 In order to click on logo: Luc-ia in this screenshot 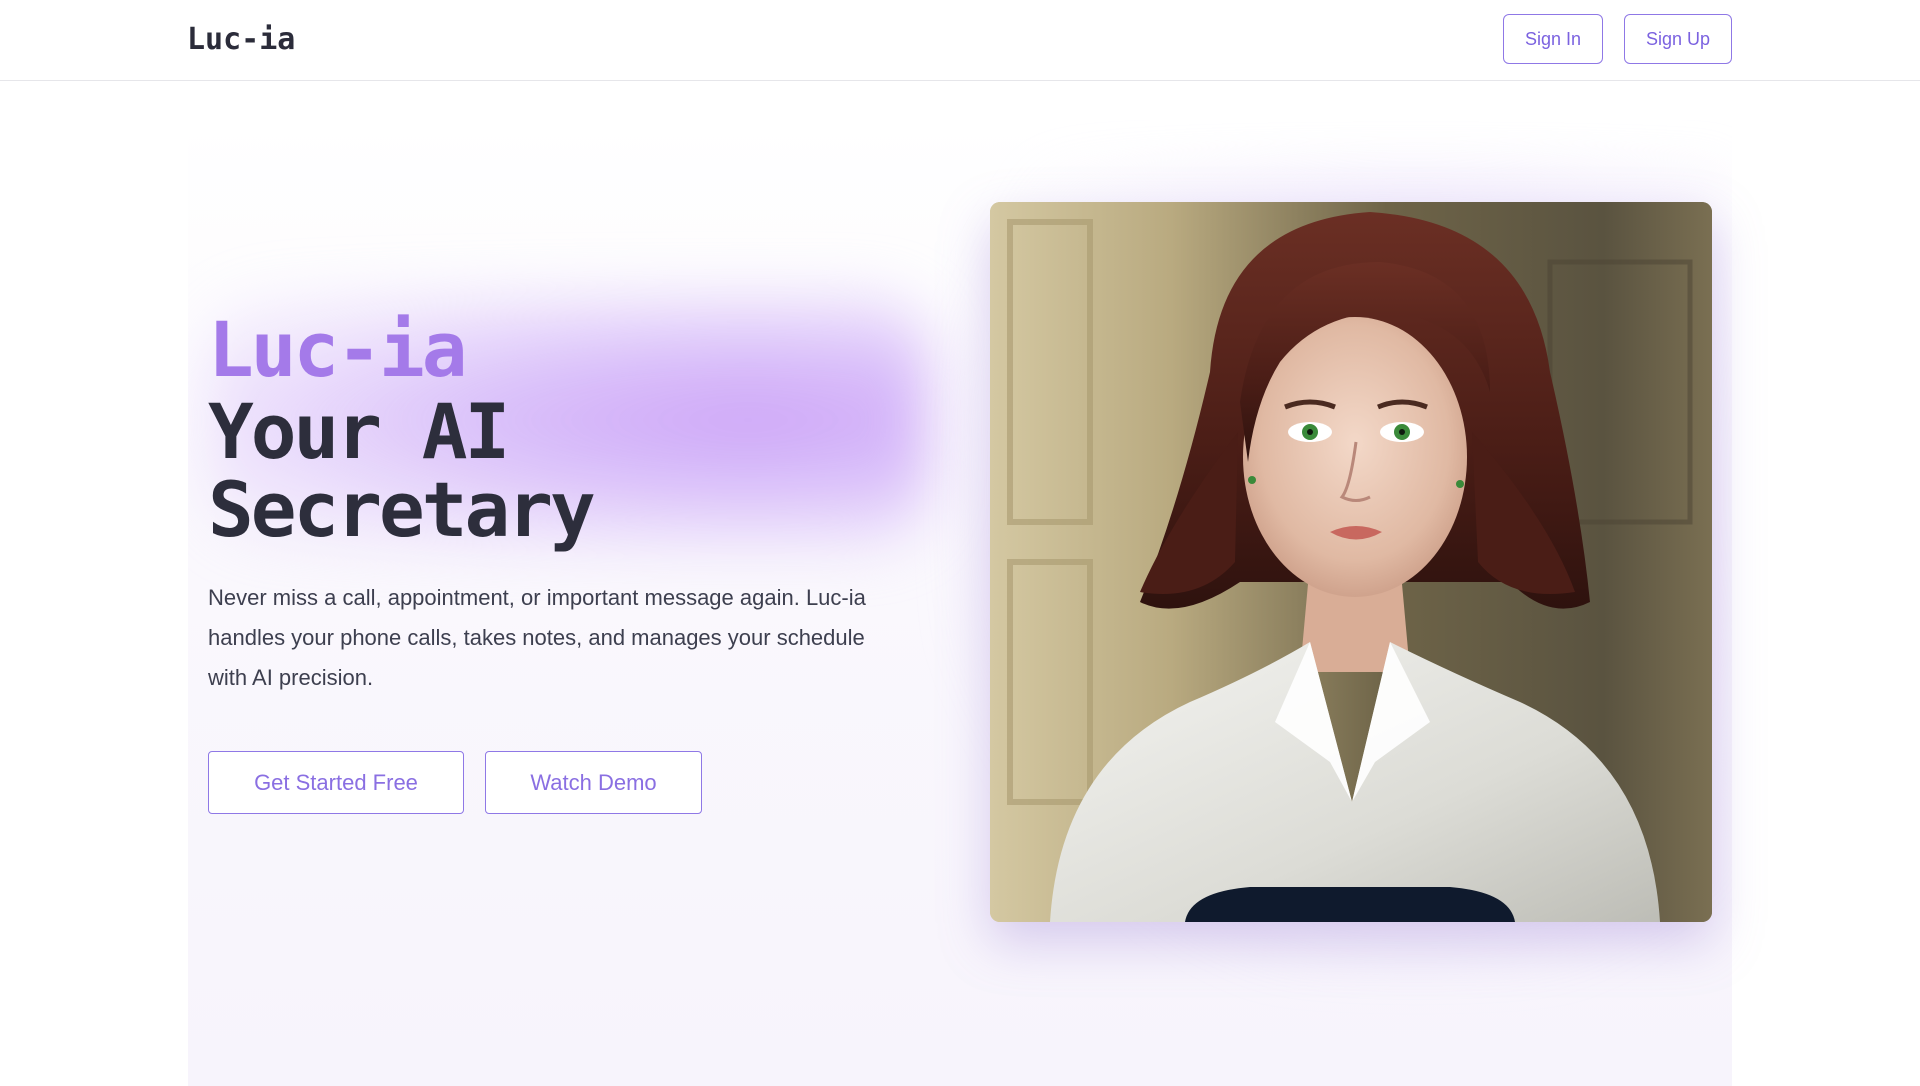, I will do `click(241, 39)`.